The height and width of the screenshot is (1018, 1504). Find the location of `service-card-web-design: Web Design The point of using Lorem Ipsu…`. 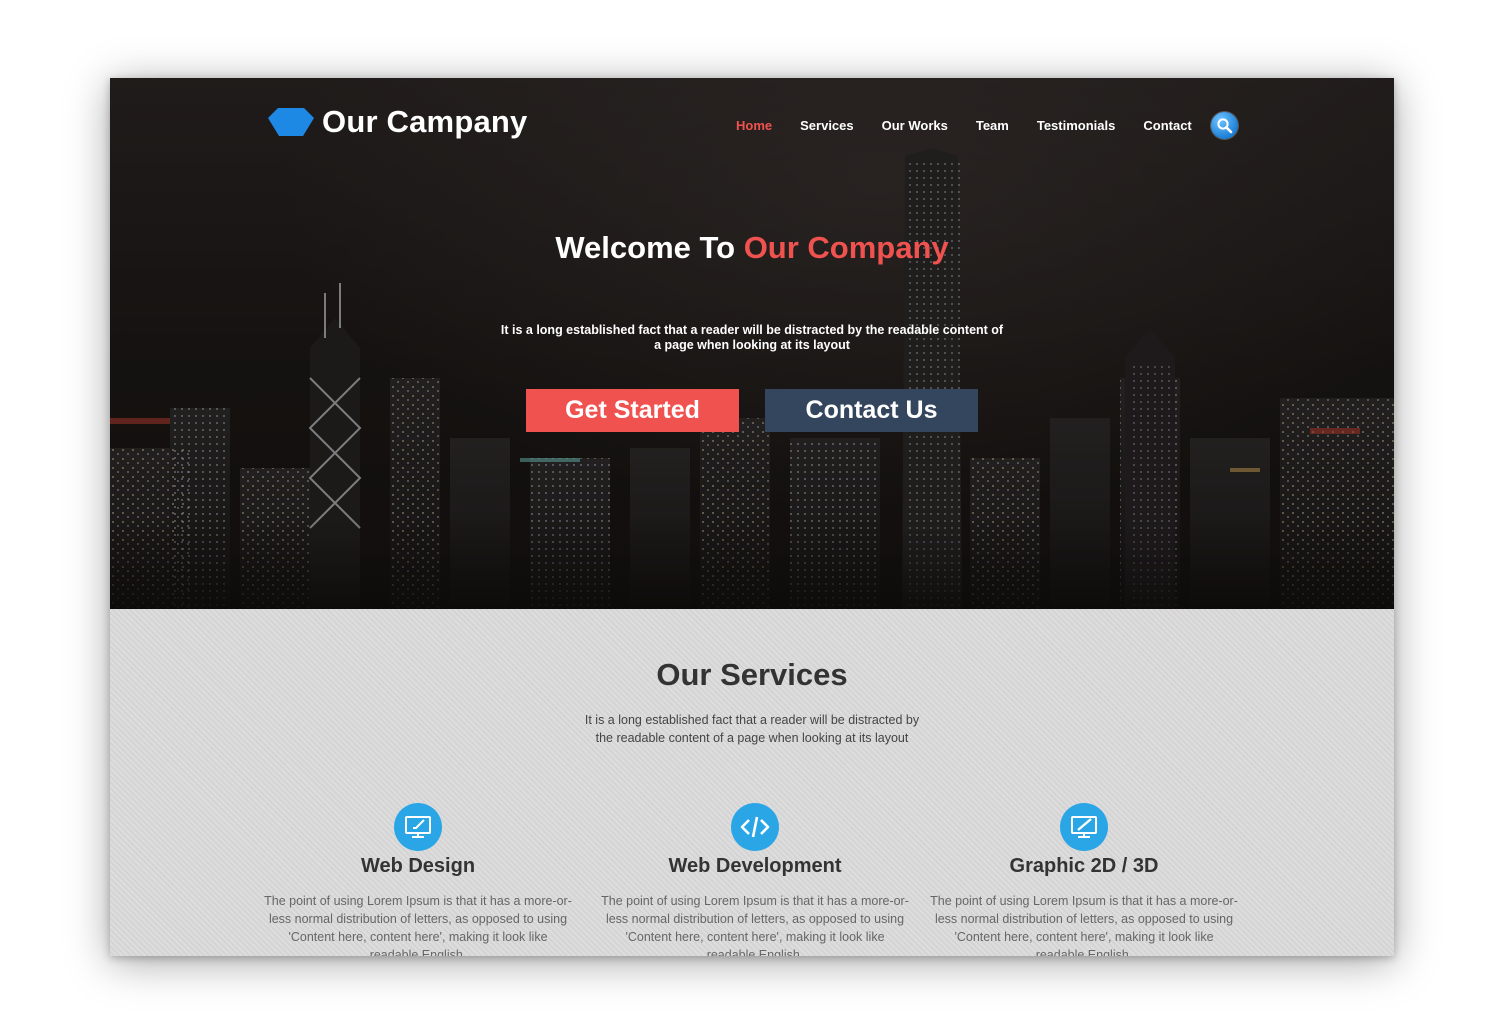

service-card-web-design: Web Design The point of using Lorem Ipsu… is located at coordinates (418, 879).